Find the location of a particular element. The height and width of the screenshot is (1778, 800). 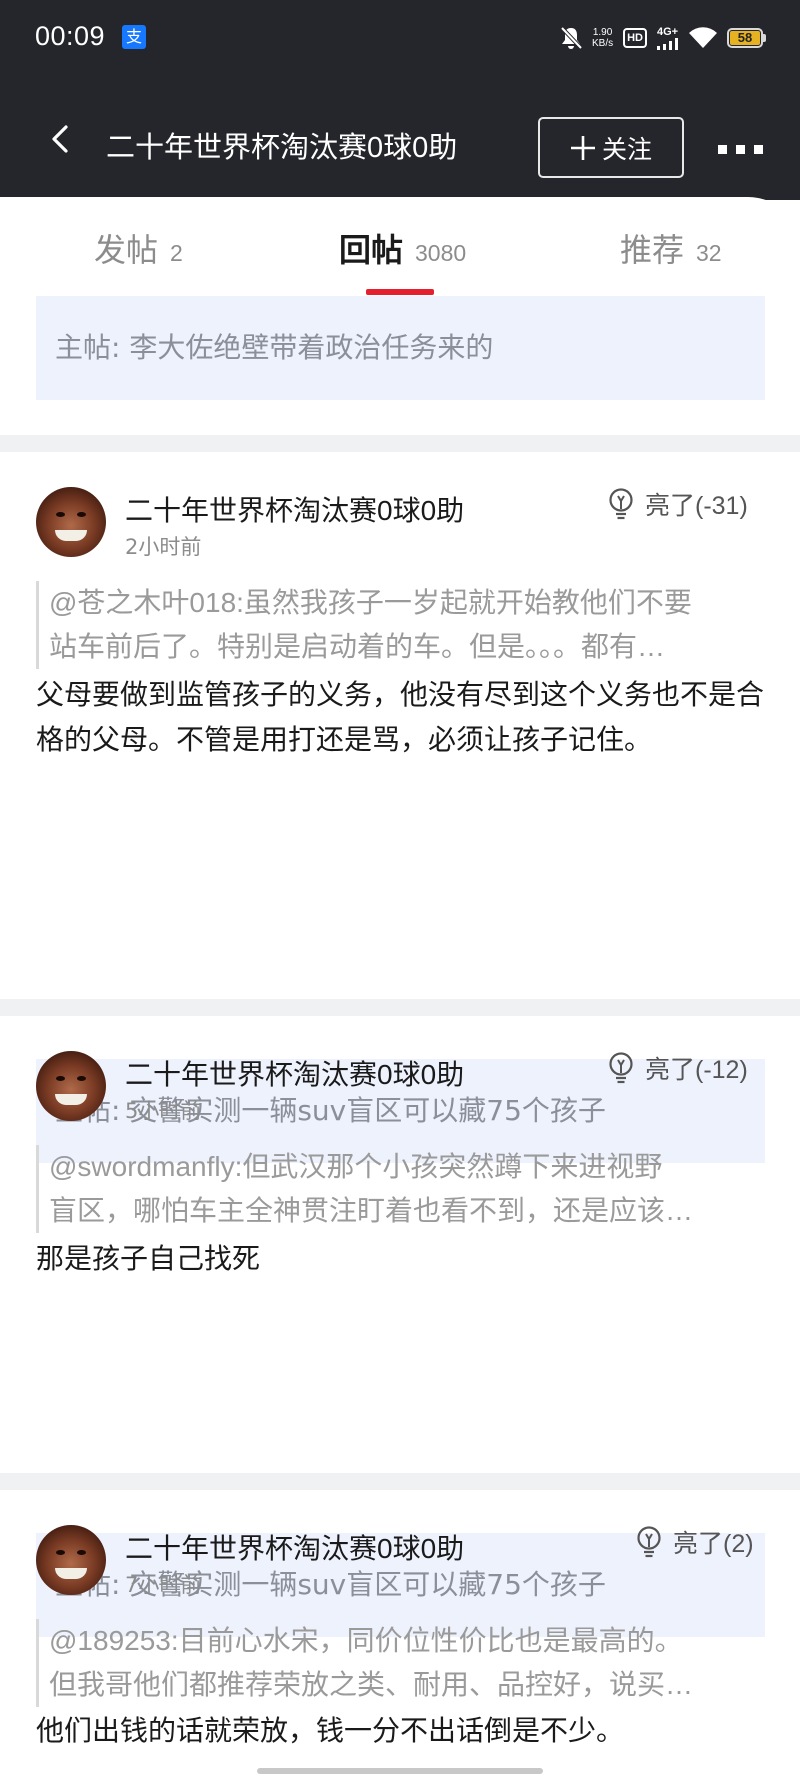

battery-icon: 58 is located at coordinates (746, 38).